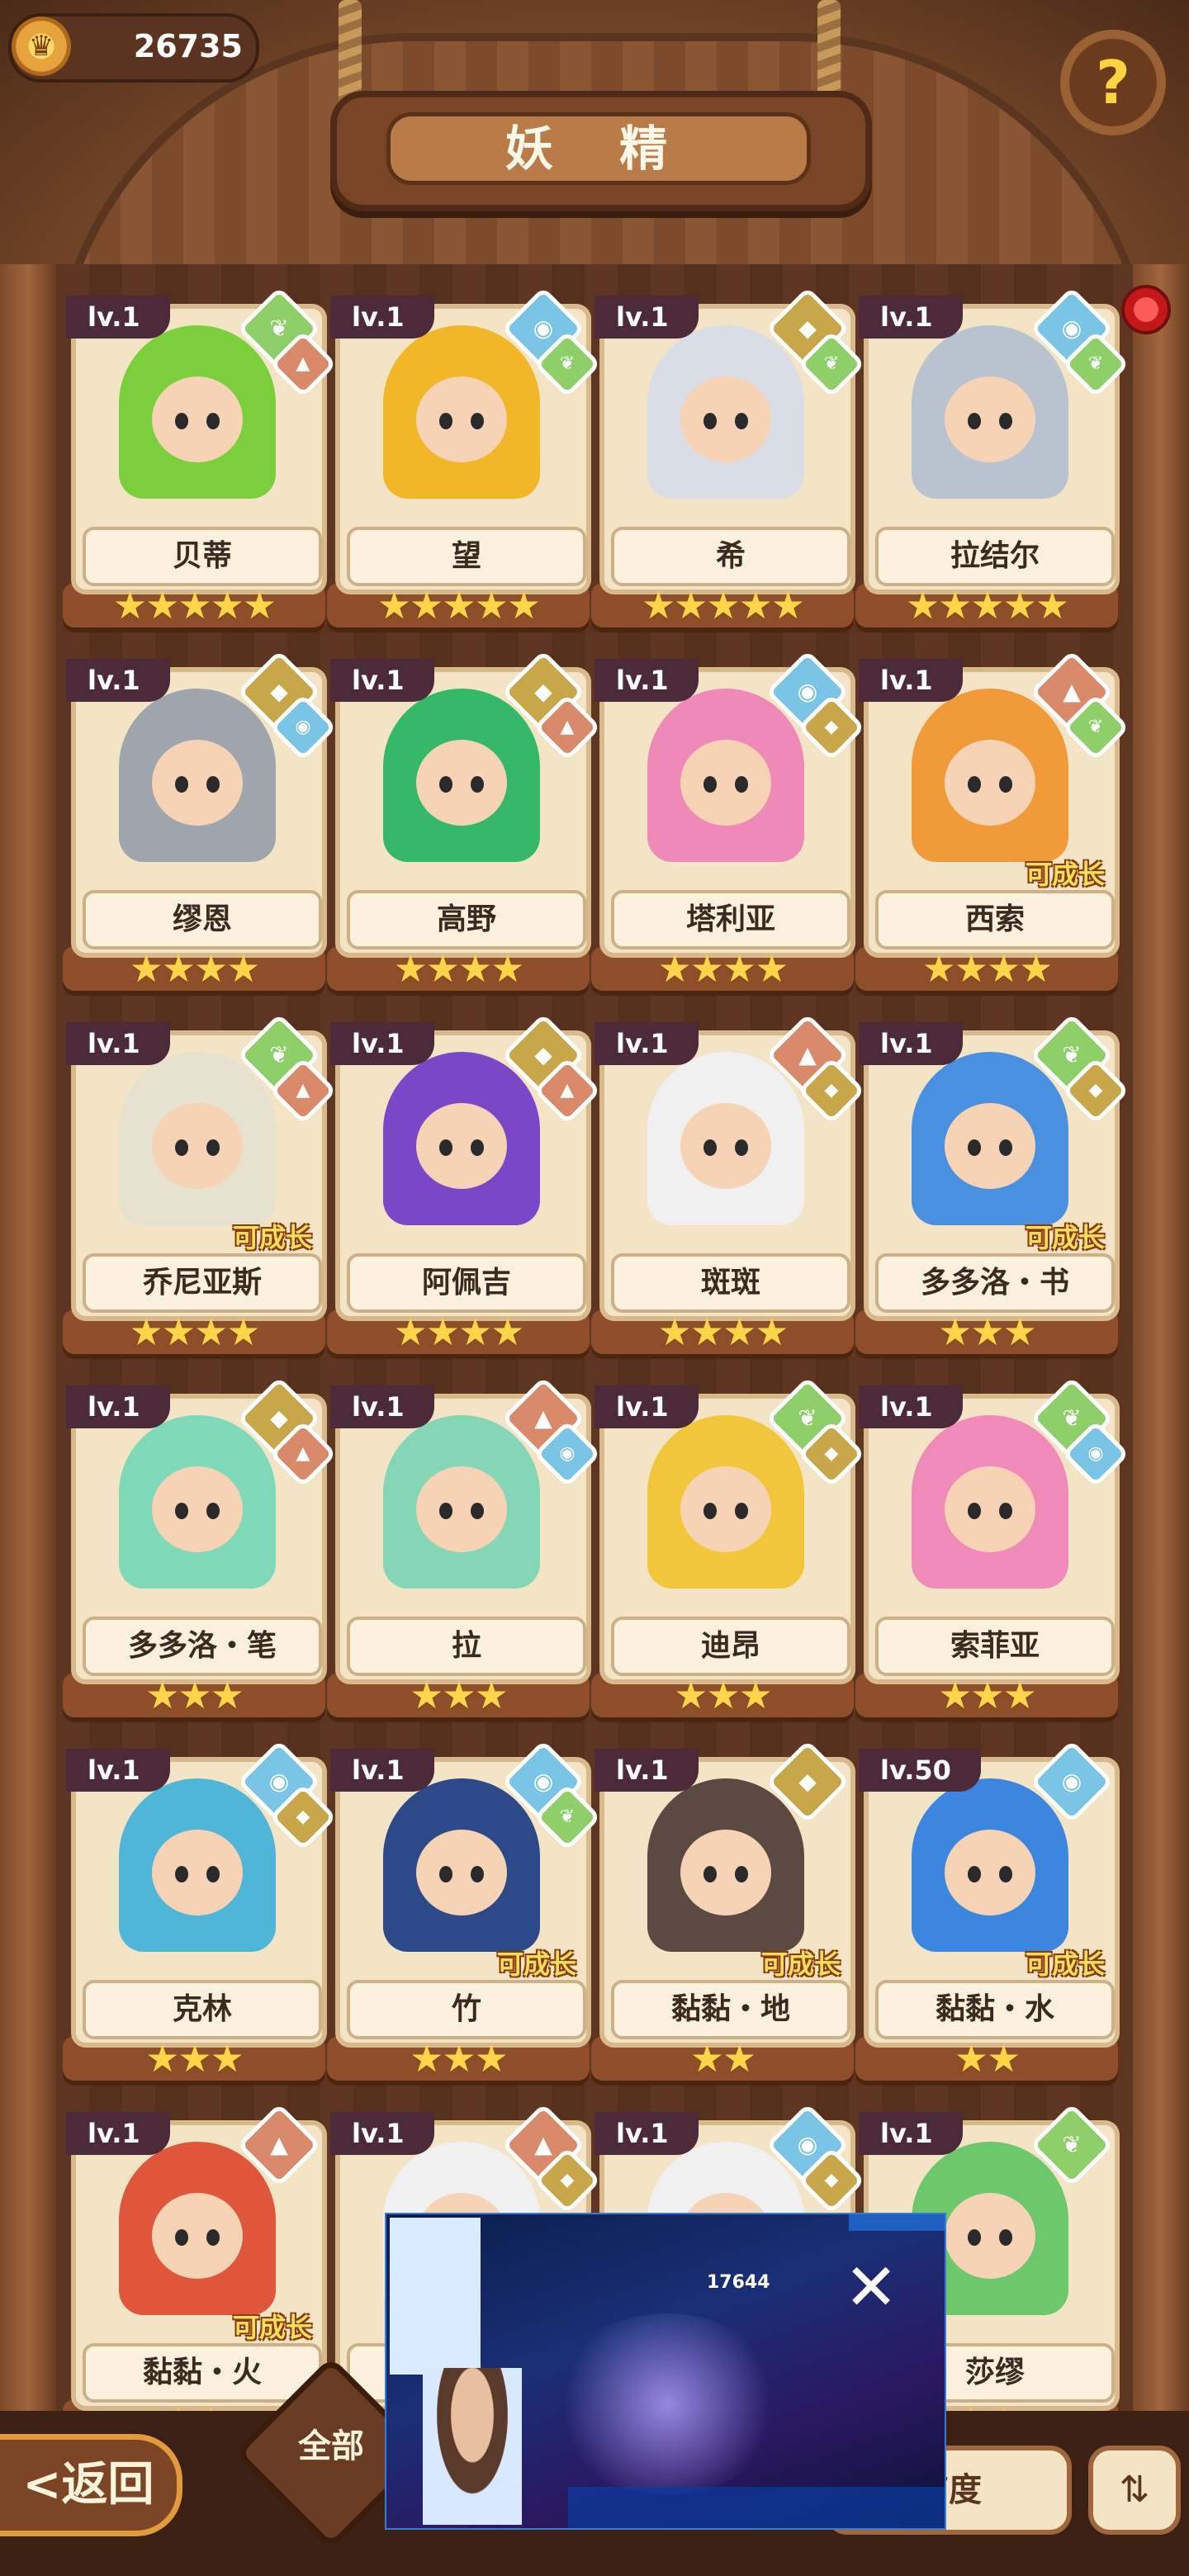 This screenshot has width=1189, height=2576. I want to click on fairy-card: 高野 lv.1 ◆ ▲ ★★★★, so click(464, 820).